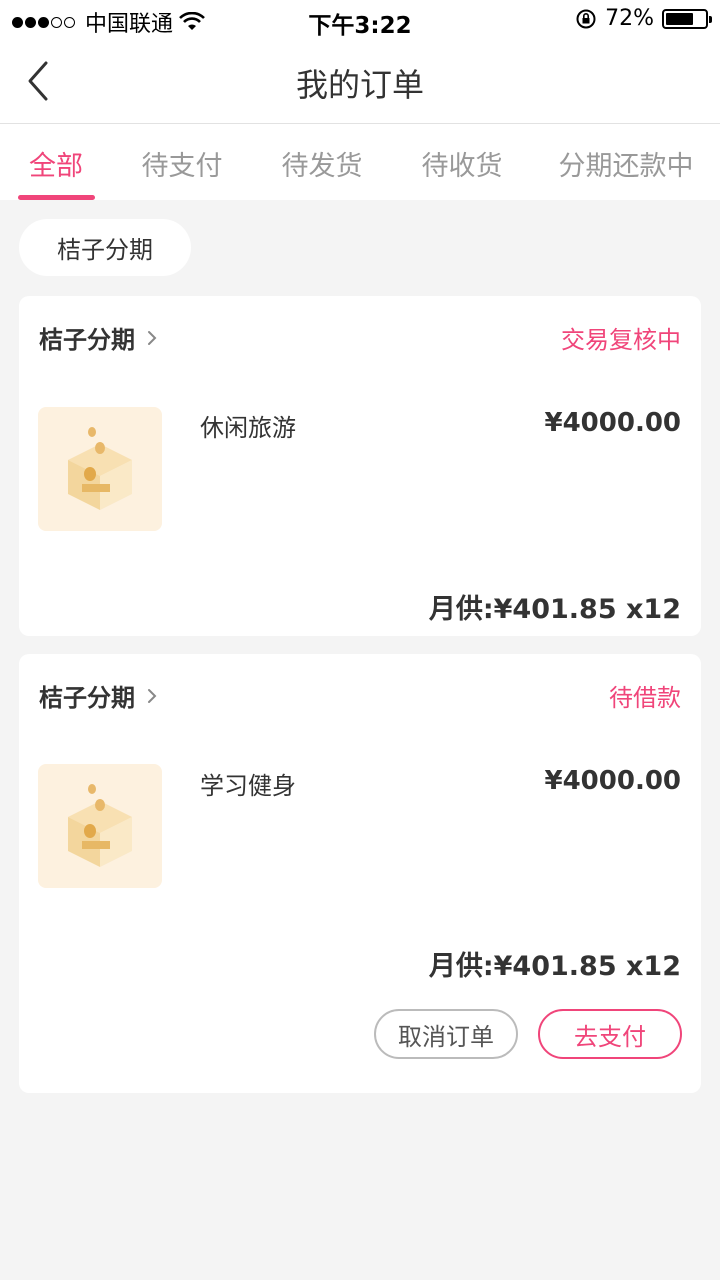 The image size is (720, 1280). What do you see at coordinates (645, 698) in the screenshot?
I see `order-status: 待借款` at bounding box center [645, 698].